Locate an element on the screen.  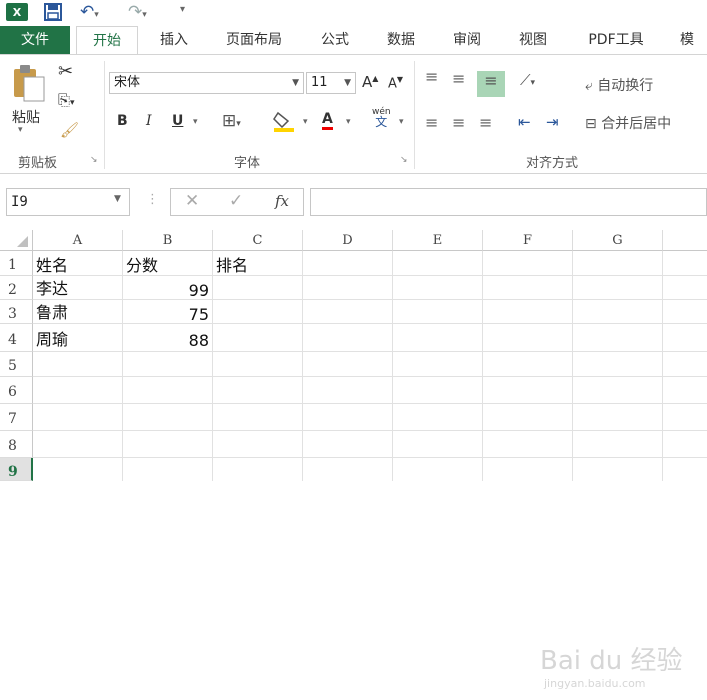
grow-font-button: A▲ is located at coordinates (370, 82).